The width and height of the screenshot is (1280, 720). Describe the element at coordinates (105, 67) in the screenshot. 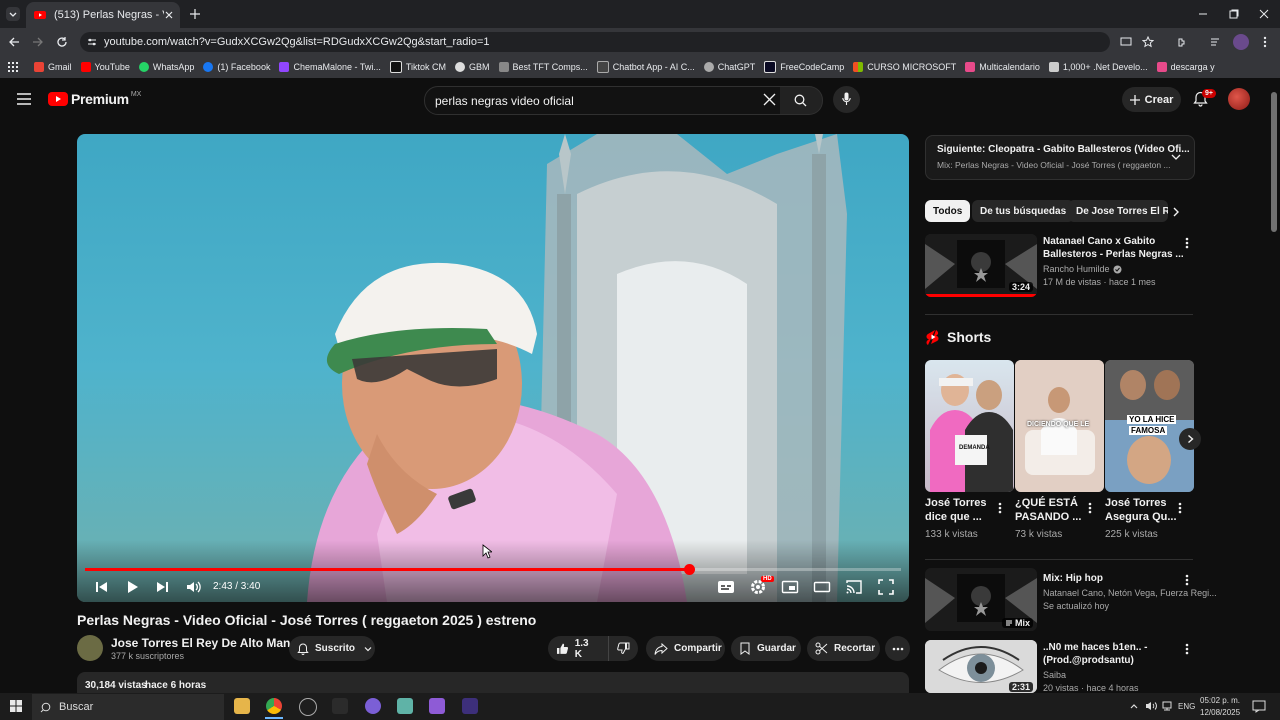

I see `bookmark-youtube: YouTube` at that location.